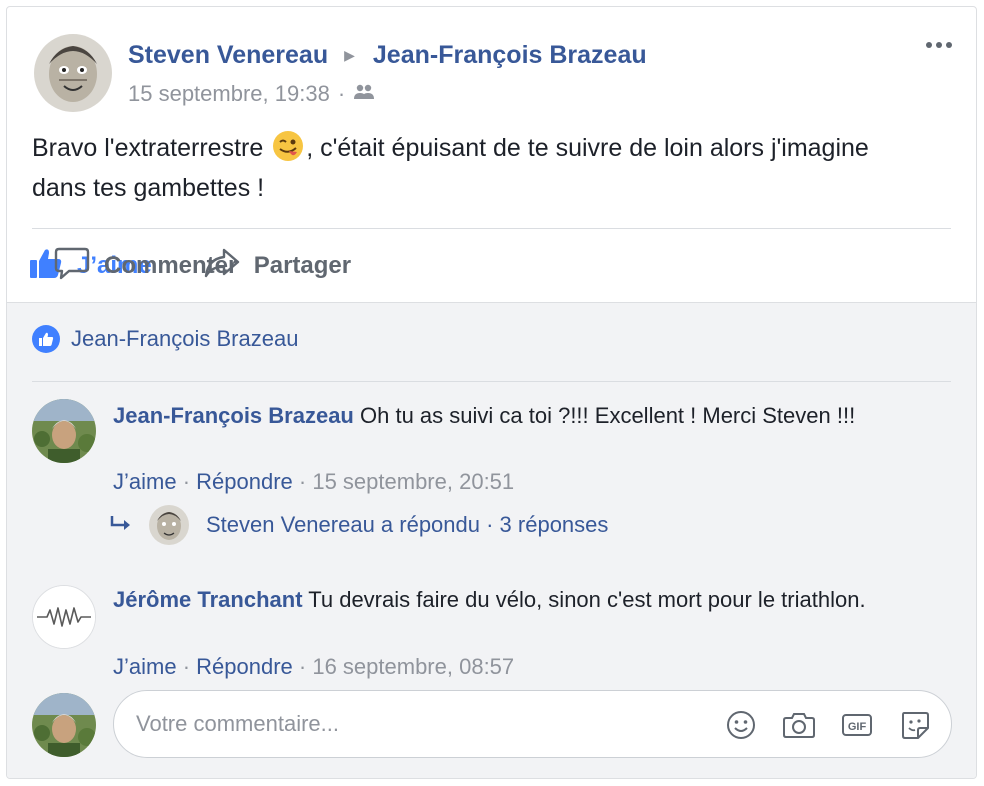  I want to click on likes-summary: Jean-François Brazeau, so click(165, 339).